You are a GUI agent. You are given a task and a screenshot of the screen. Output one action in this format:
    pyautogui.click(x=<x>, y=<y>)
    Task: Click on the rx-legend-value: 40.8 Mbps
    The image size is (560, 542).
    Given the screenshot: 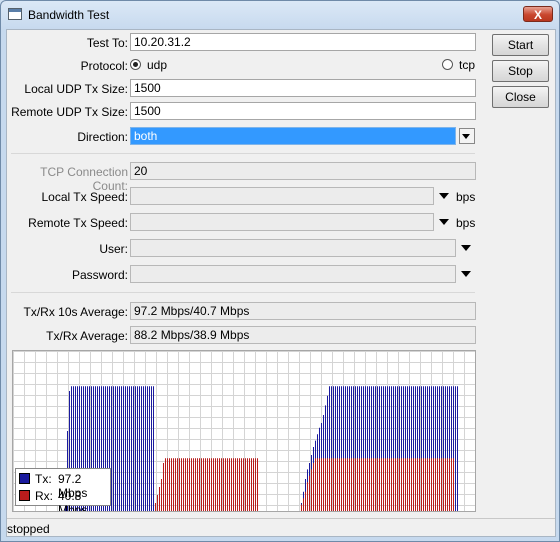 What is the action you would take?
    pyautogui.click(x=73, y=500)
    